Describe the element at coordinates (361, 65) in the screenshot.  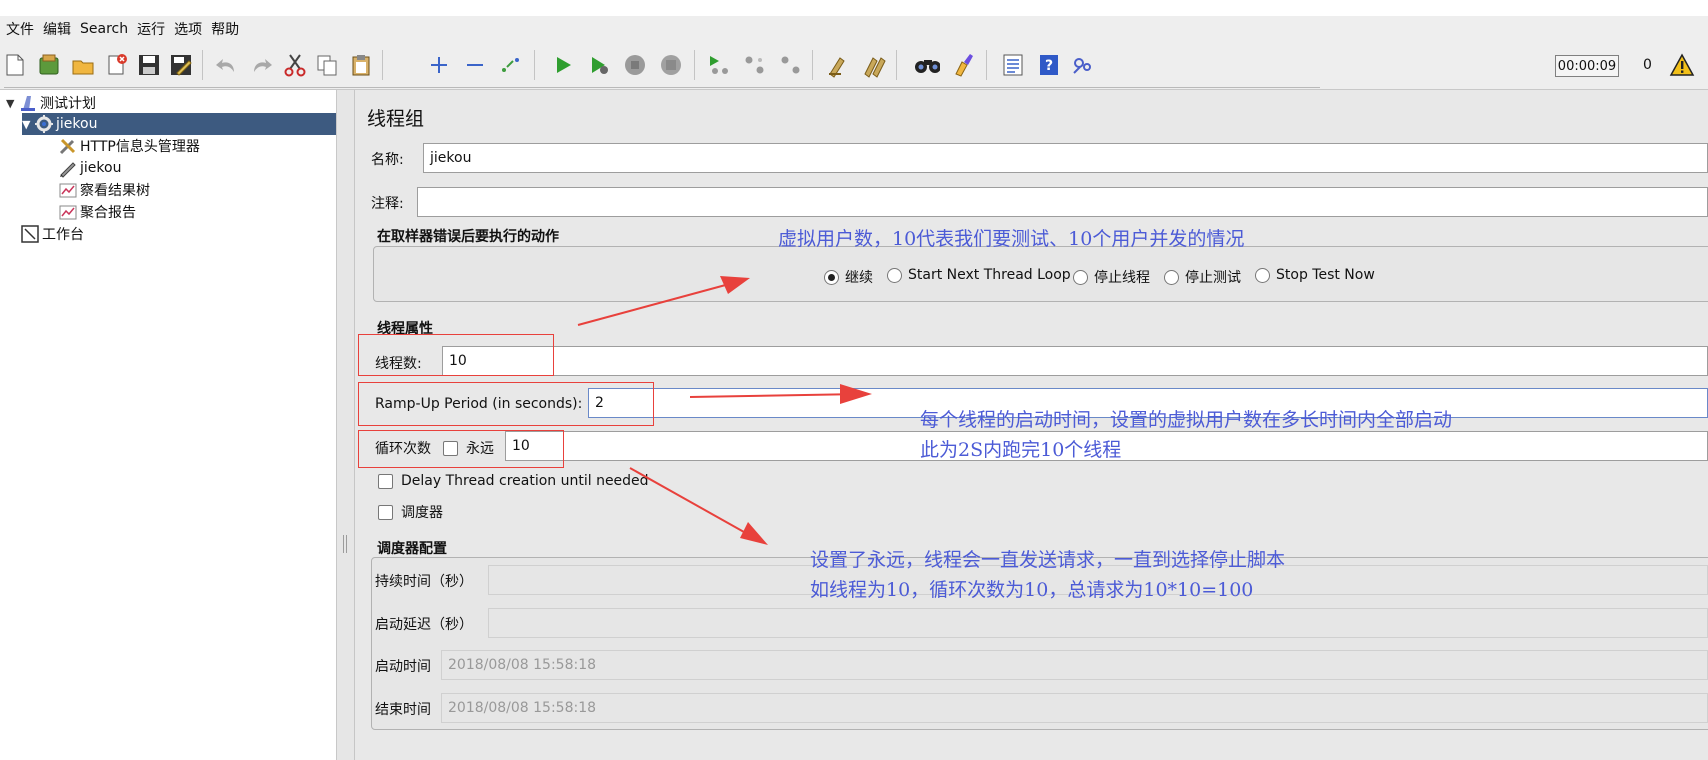
I see `paste-icon` at that location.